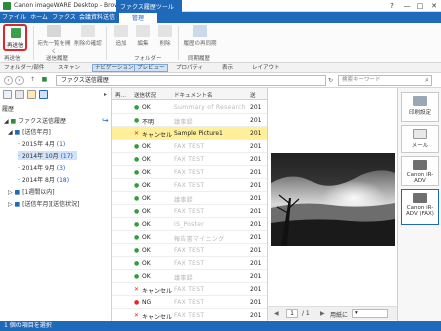  Describe the element at coordinates (31, 94) in the screenshot. I see `nav-tab-scan-icon` at that location.